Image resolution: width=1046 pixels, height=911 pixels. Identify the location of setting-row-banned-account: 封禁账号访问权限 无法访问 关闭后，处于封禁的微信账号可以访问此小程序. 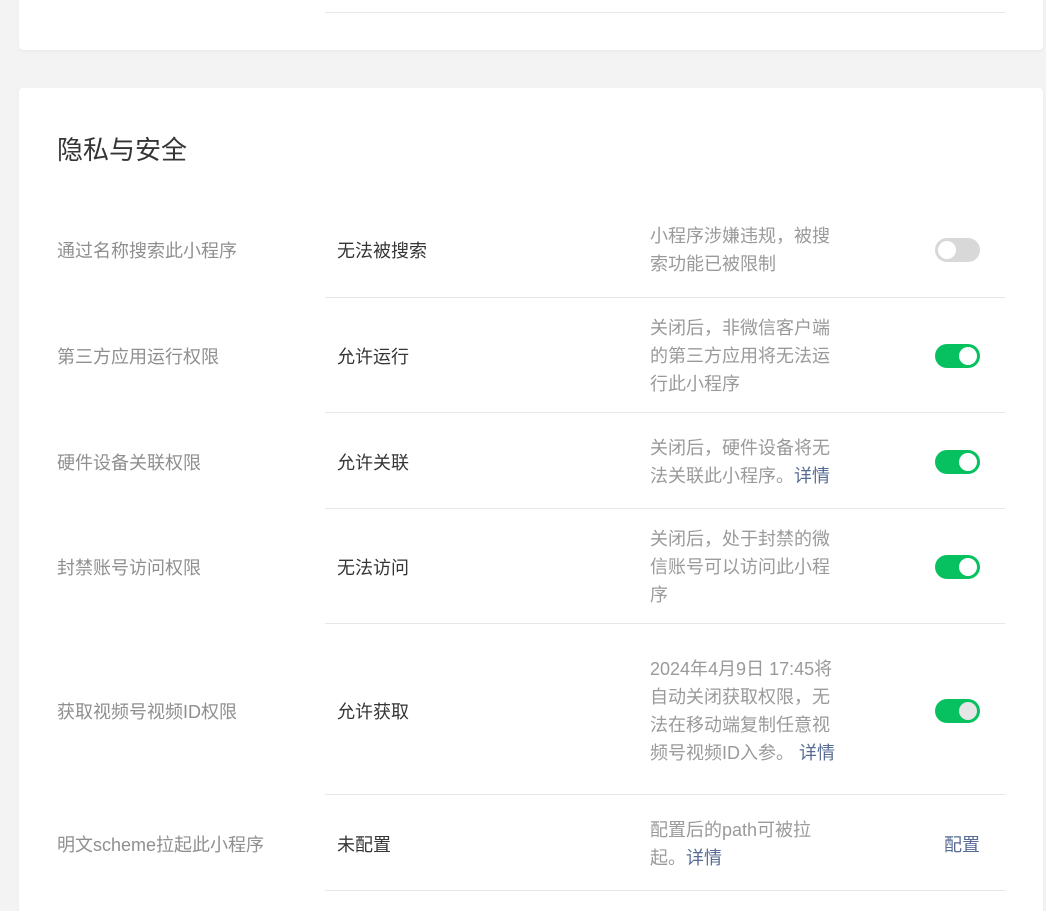
(531, 566).